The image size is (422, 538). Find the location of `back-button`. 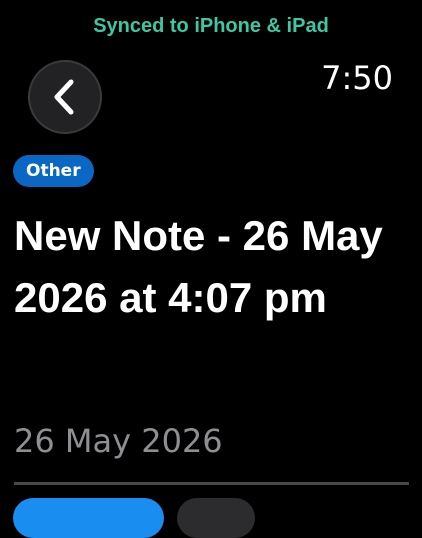

back-button is located at coordinates (65, 97).